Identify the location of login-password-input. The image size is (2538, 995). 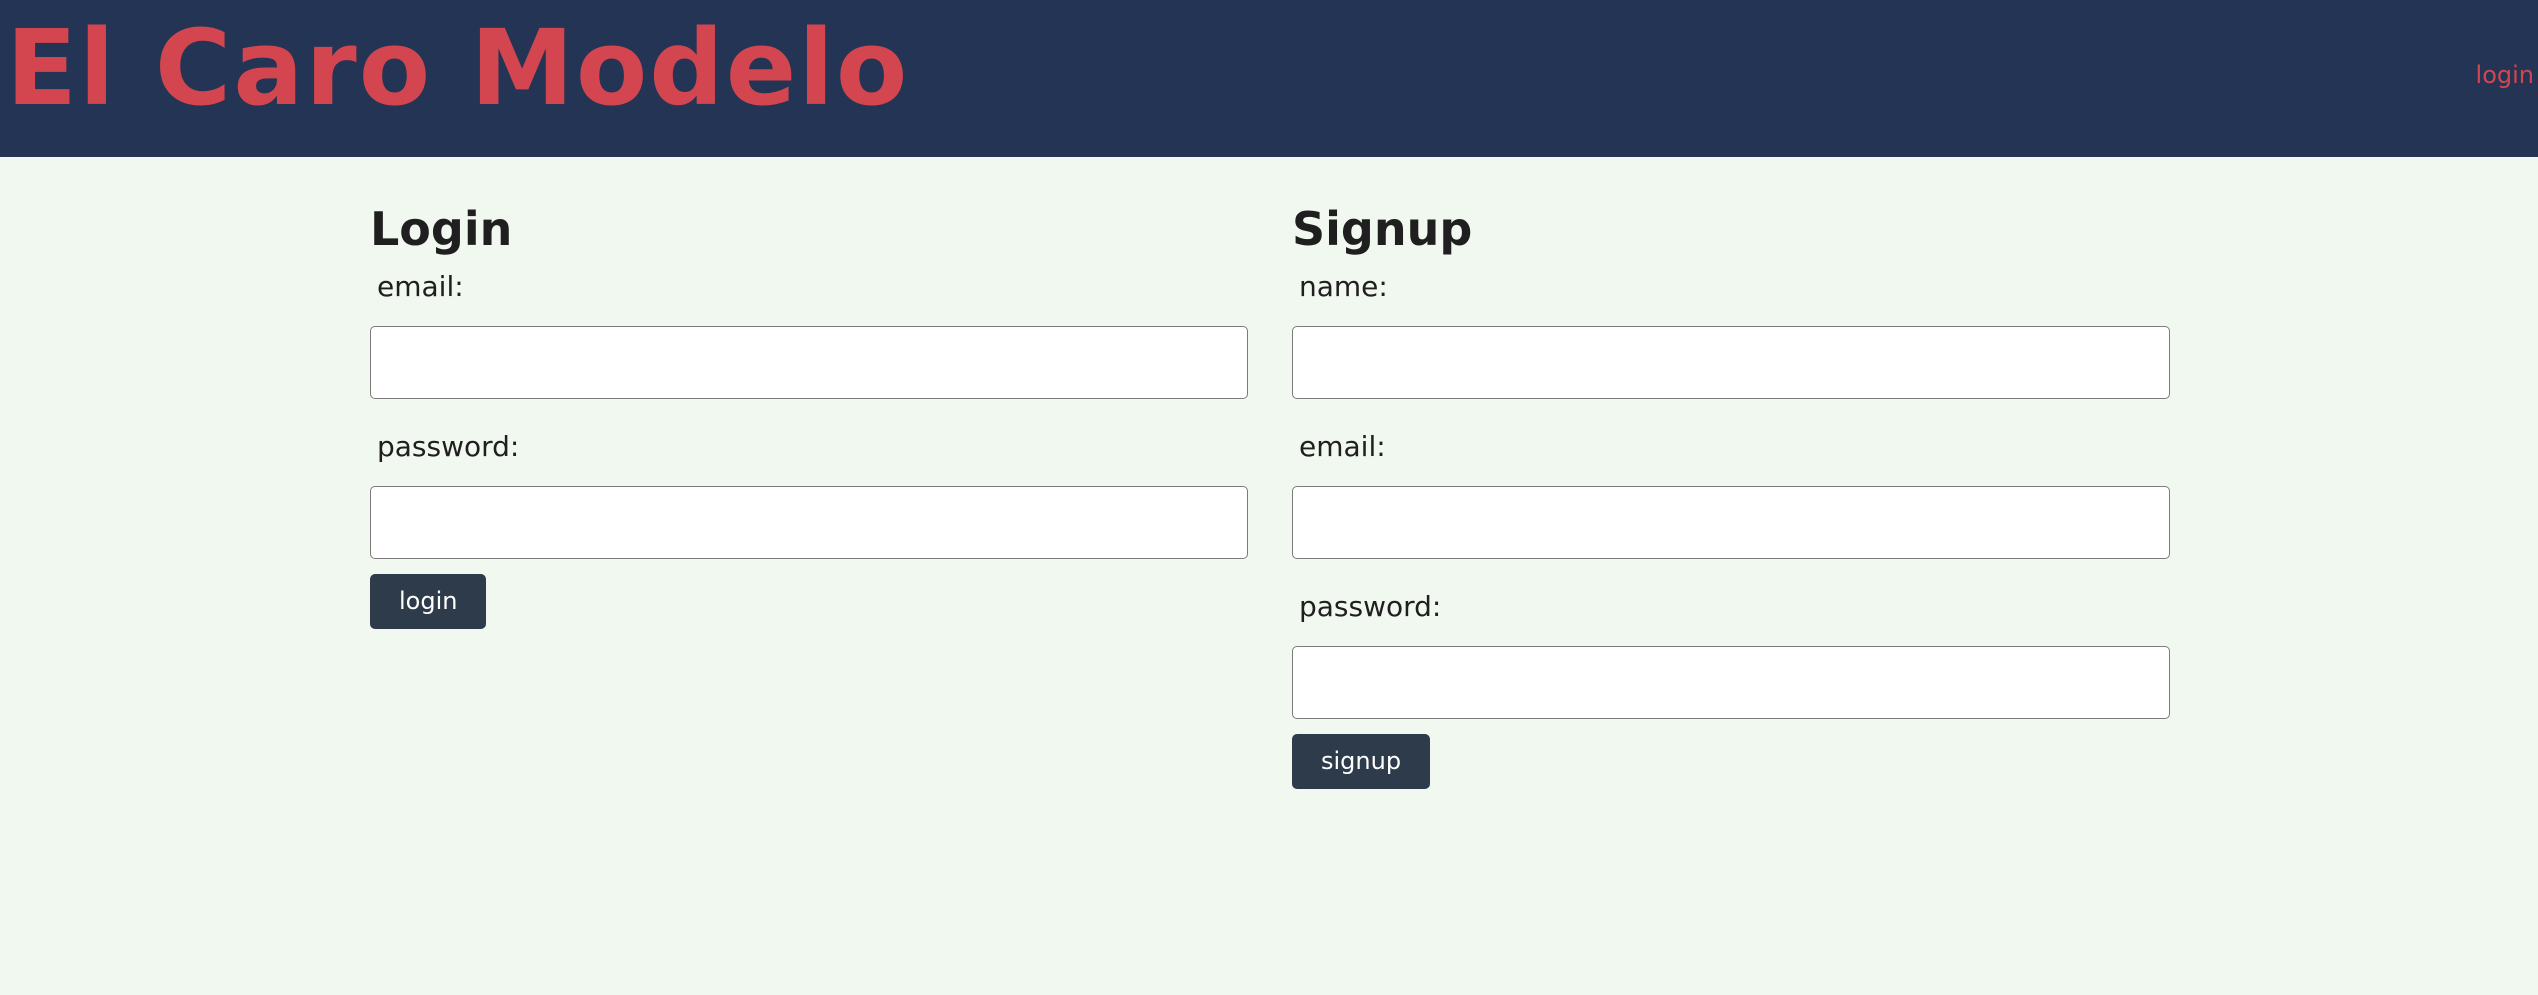
(809, 522).